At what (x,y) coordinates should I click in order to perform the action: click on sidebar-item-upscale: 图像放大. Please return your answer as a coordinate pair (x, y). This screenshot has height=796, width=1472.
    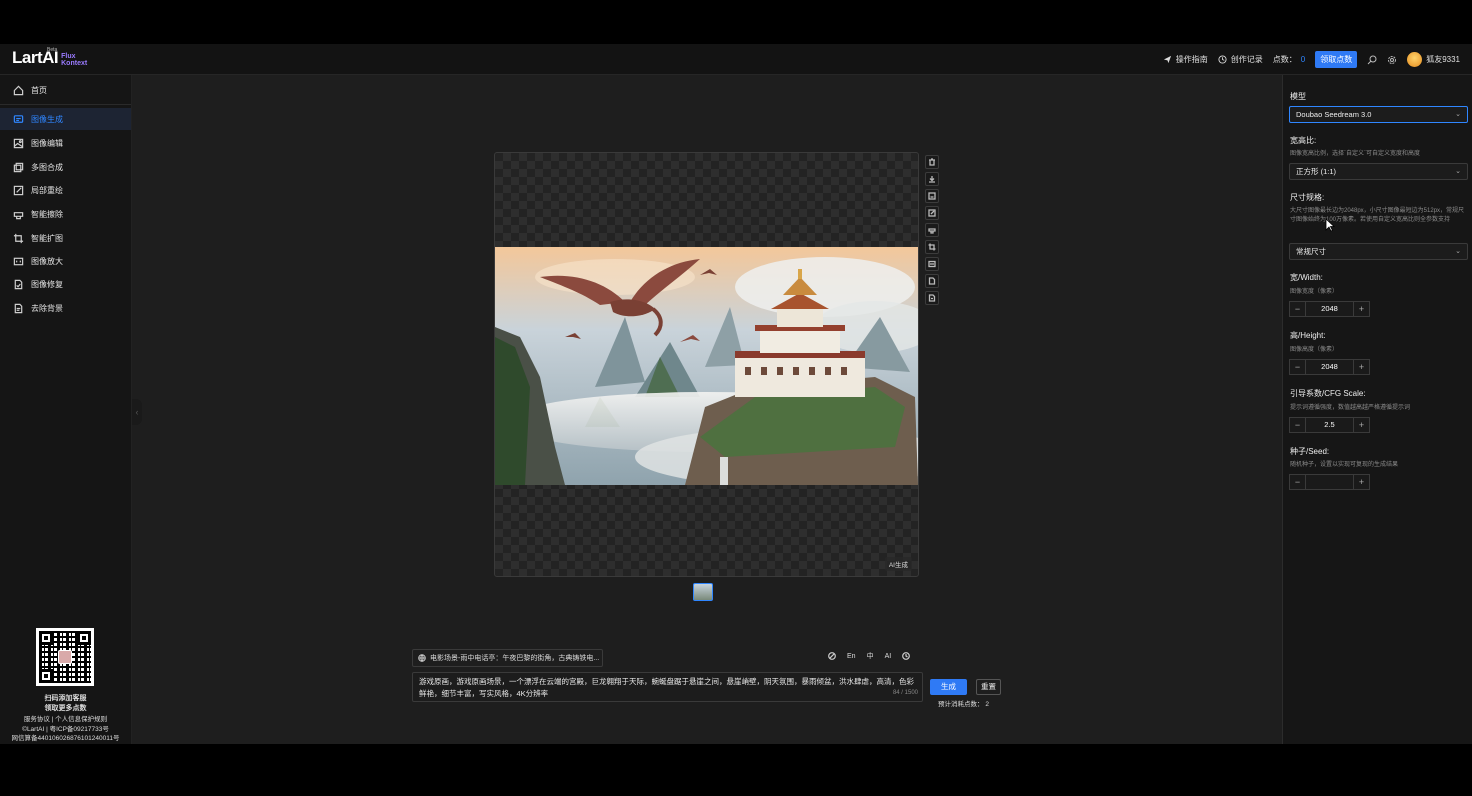
    Looking at the image, I should click on (65, 261).